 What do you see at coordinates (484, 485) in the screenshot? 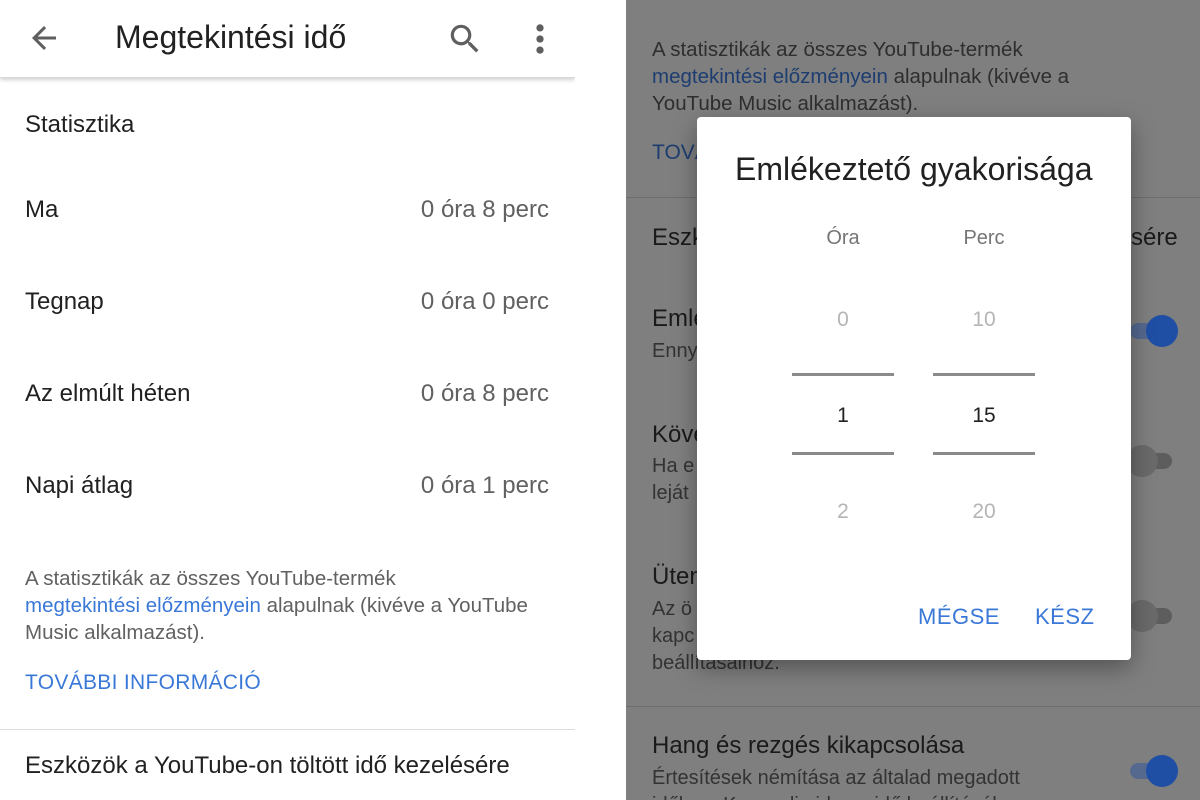
I see `stat-value: 0 óra 1 perc` at bounding box center [484, 485].